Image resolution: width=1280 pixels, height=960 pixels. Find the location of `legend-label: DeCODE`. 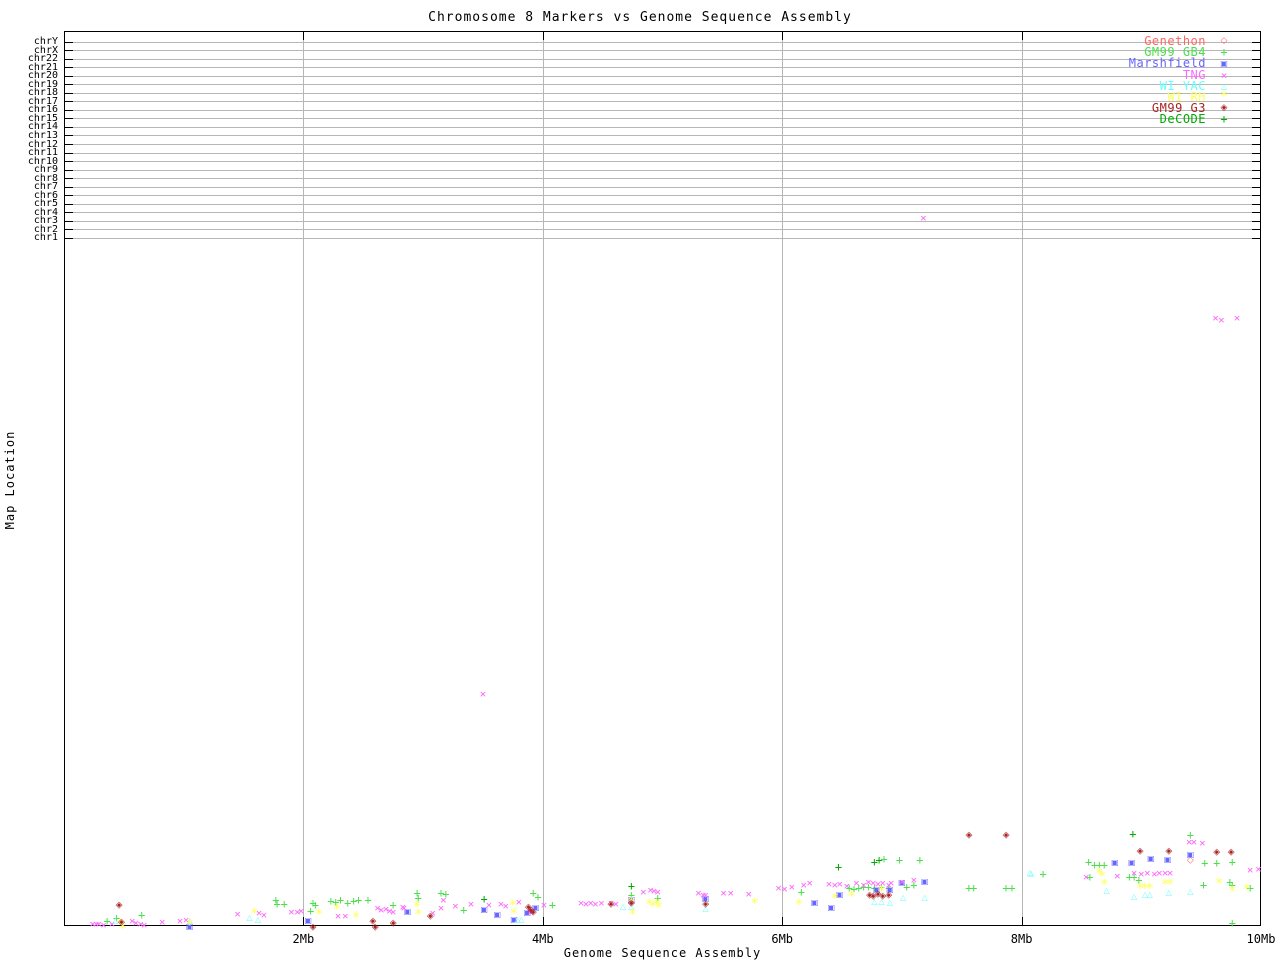

legend-label: DeCODE is located at coordinates (1182, 119).